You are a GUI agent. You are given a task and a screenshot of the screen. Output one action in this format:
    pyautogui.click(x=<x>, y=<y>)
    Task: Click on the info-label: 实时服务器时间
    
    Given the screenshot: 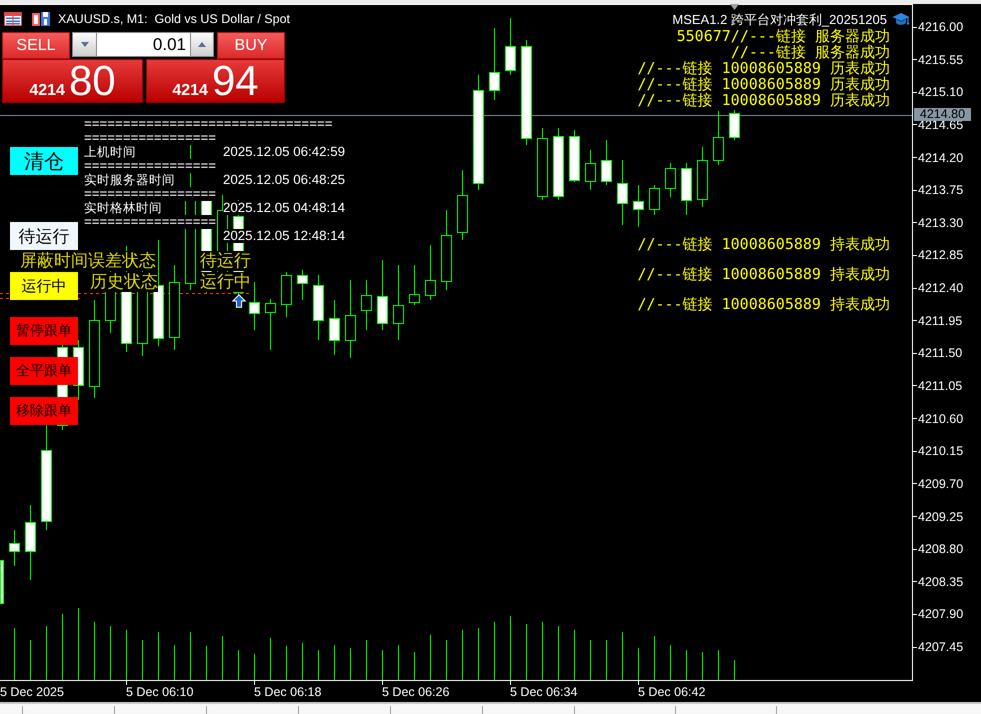 What is the action you would take?
    pyautogui.click(x=129, y=180)
    